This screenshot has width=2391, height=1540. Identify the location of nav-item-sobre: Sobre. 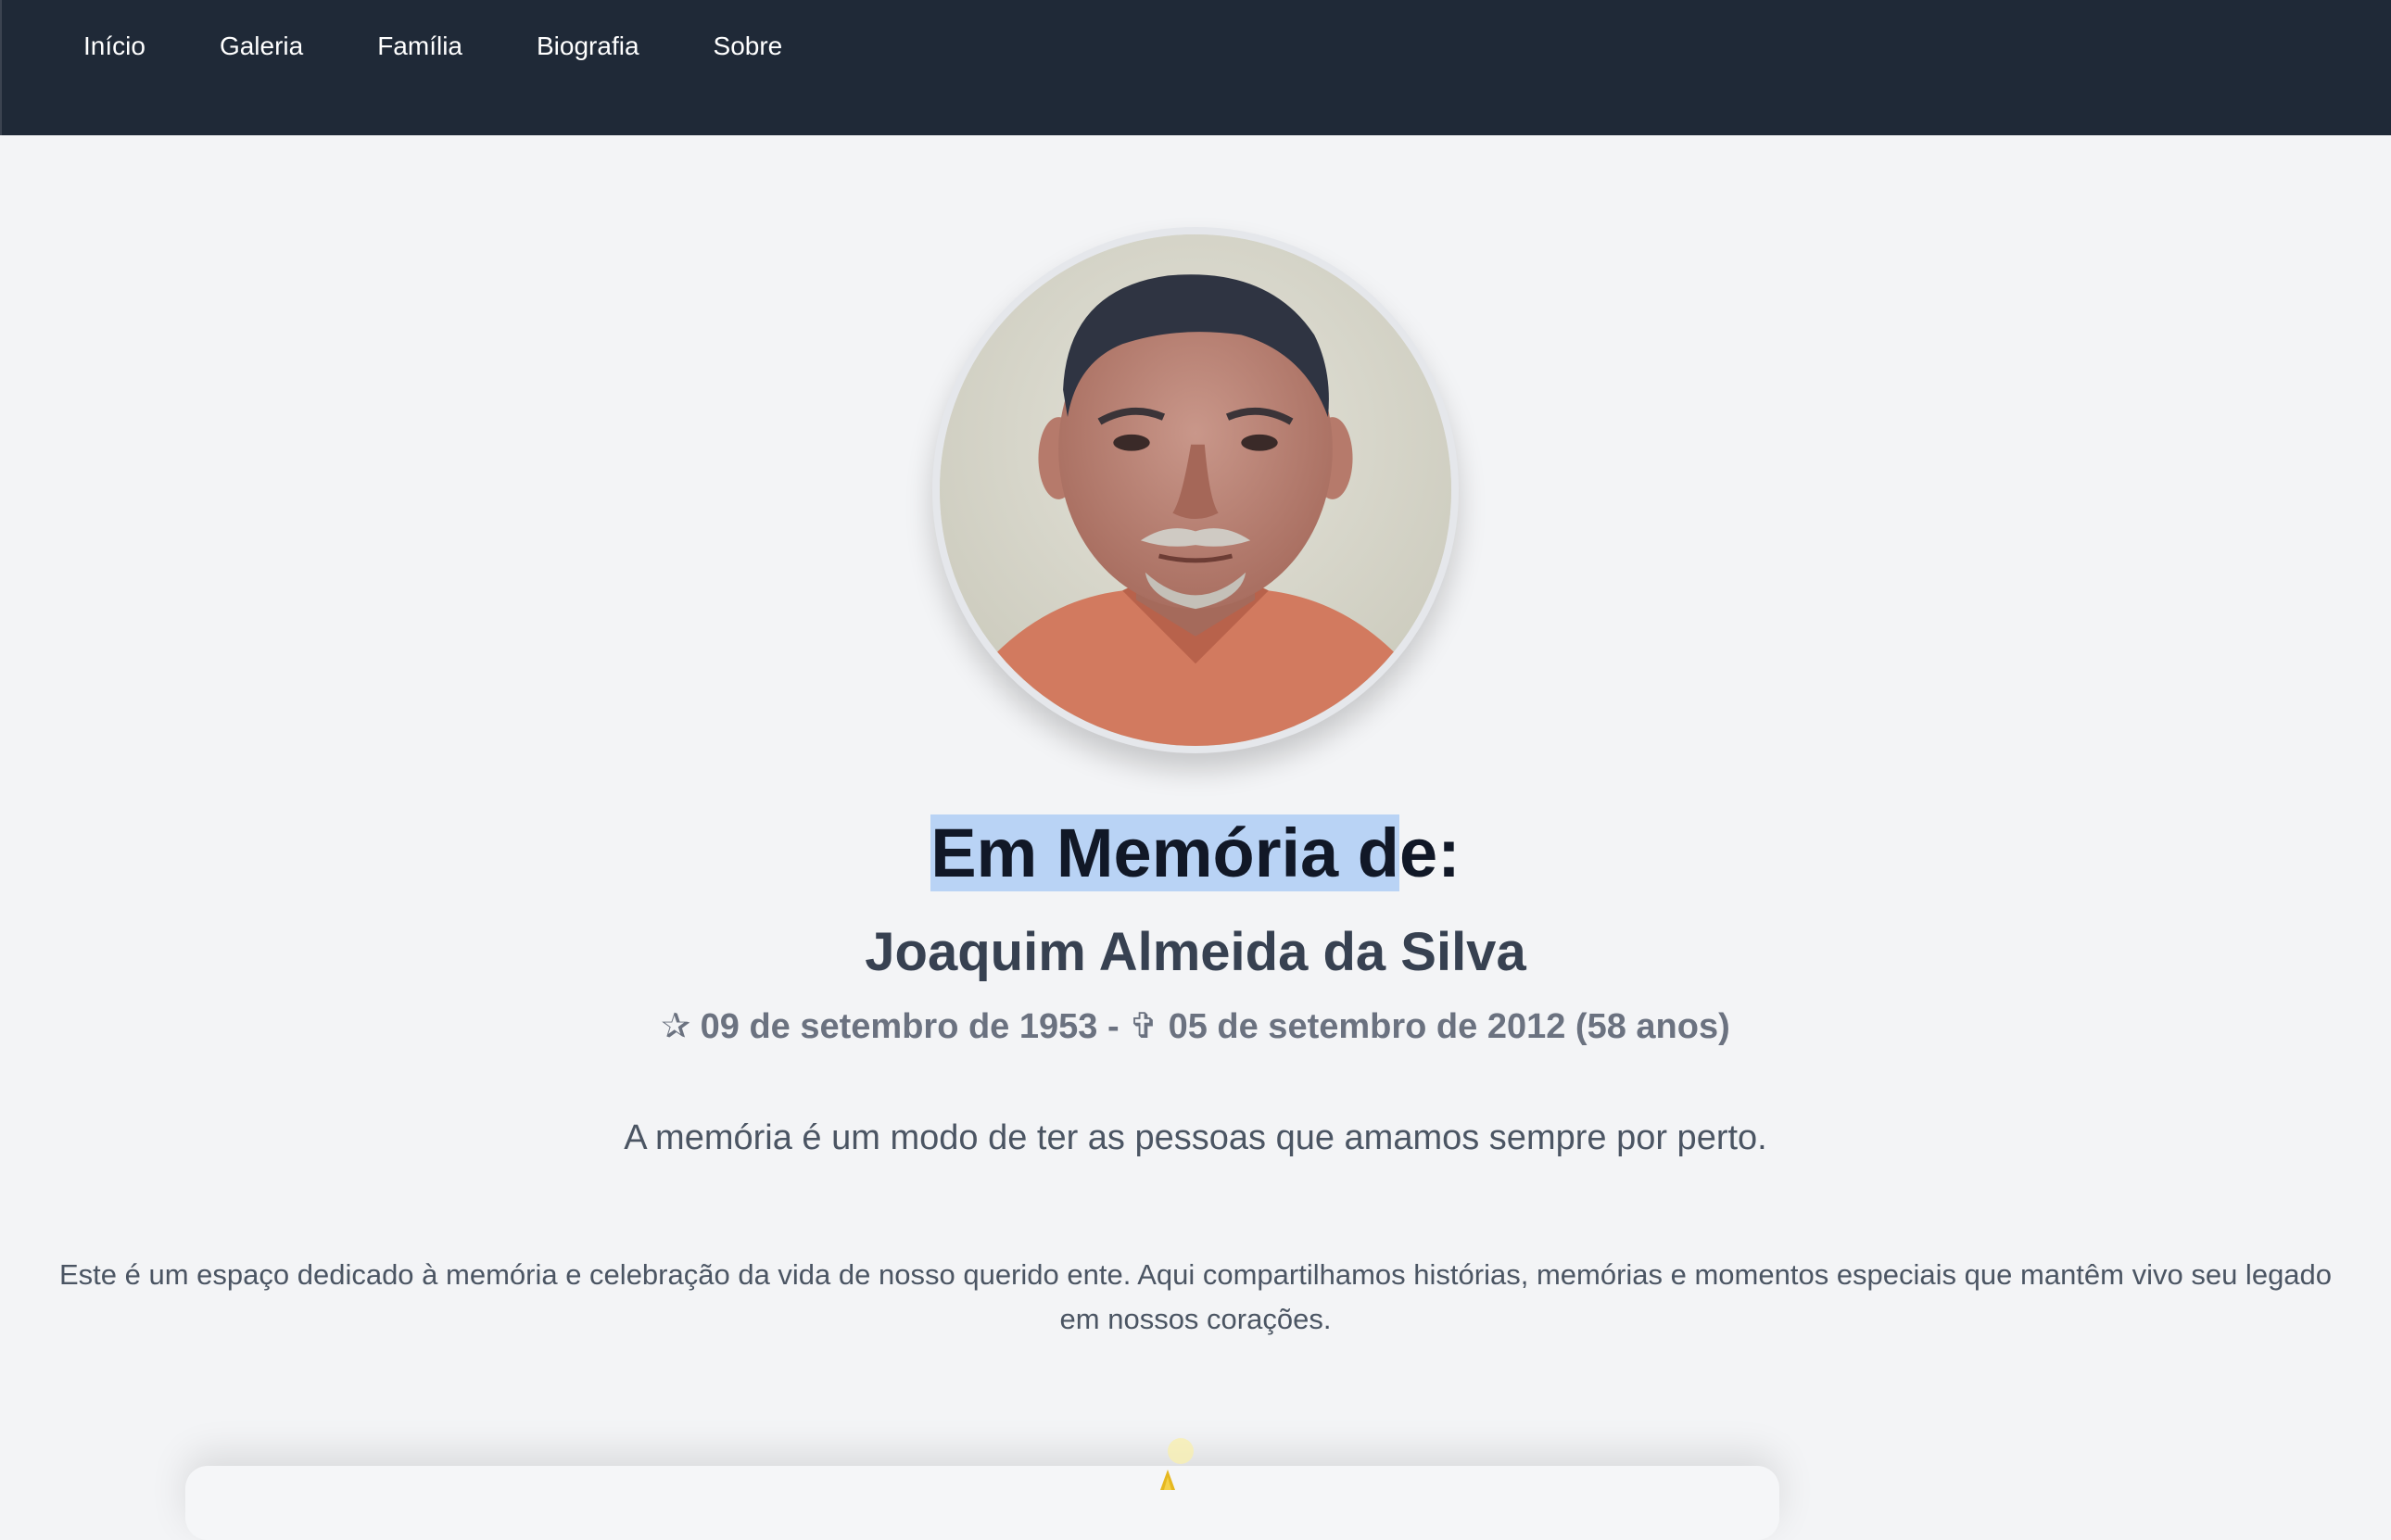
(748, 46).